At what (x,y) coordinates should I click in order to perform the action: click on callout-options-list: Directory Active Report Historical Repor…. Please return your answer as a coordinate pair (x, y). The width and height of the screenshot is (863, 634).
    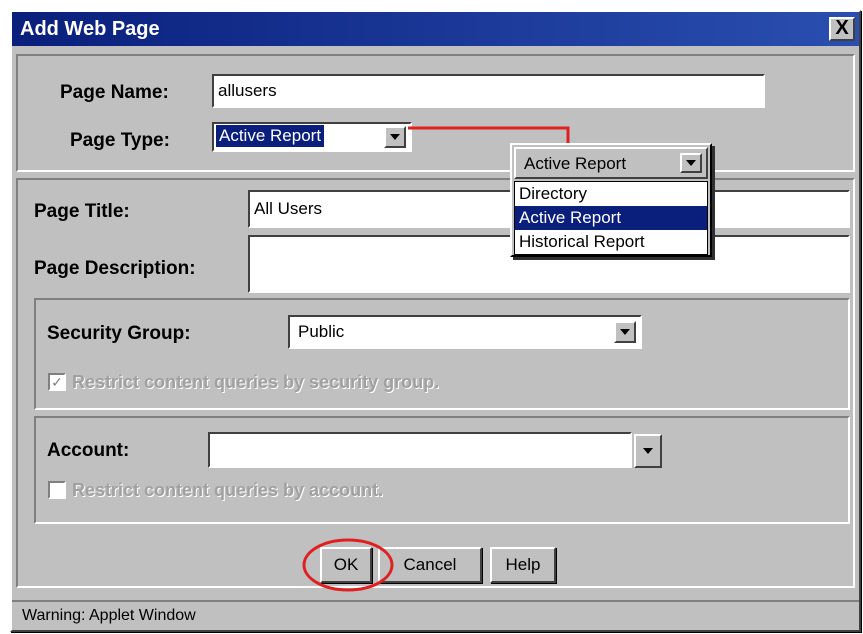
    Looking at the image, I should click on (611, 218).